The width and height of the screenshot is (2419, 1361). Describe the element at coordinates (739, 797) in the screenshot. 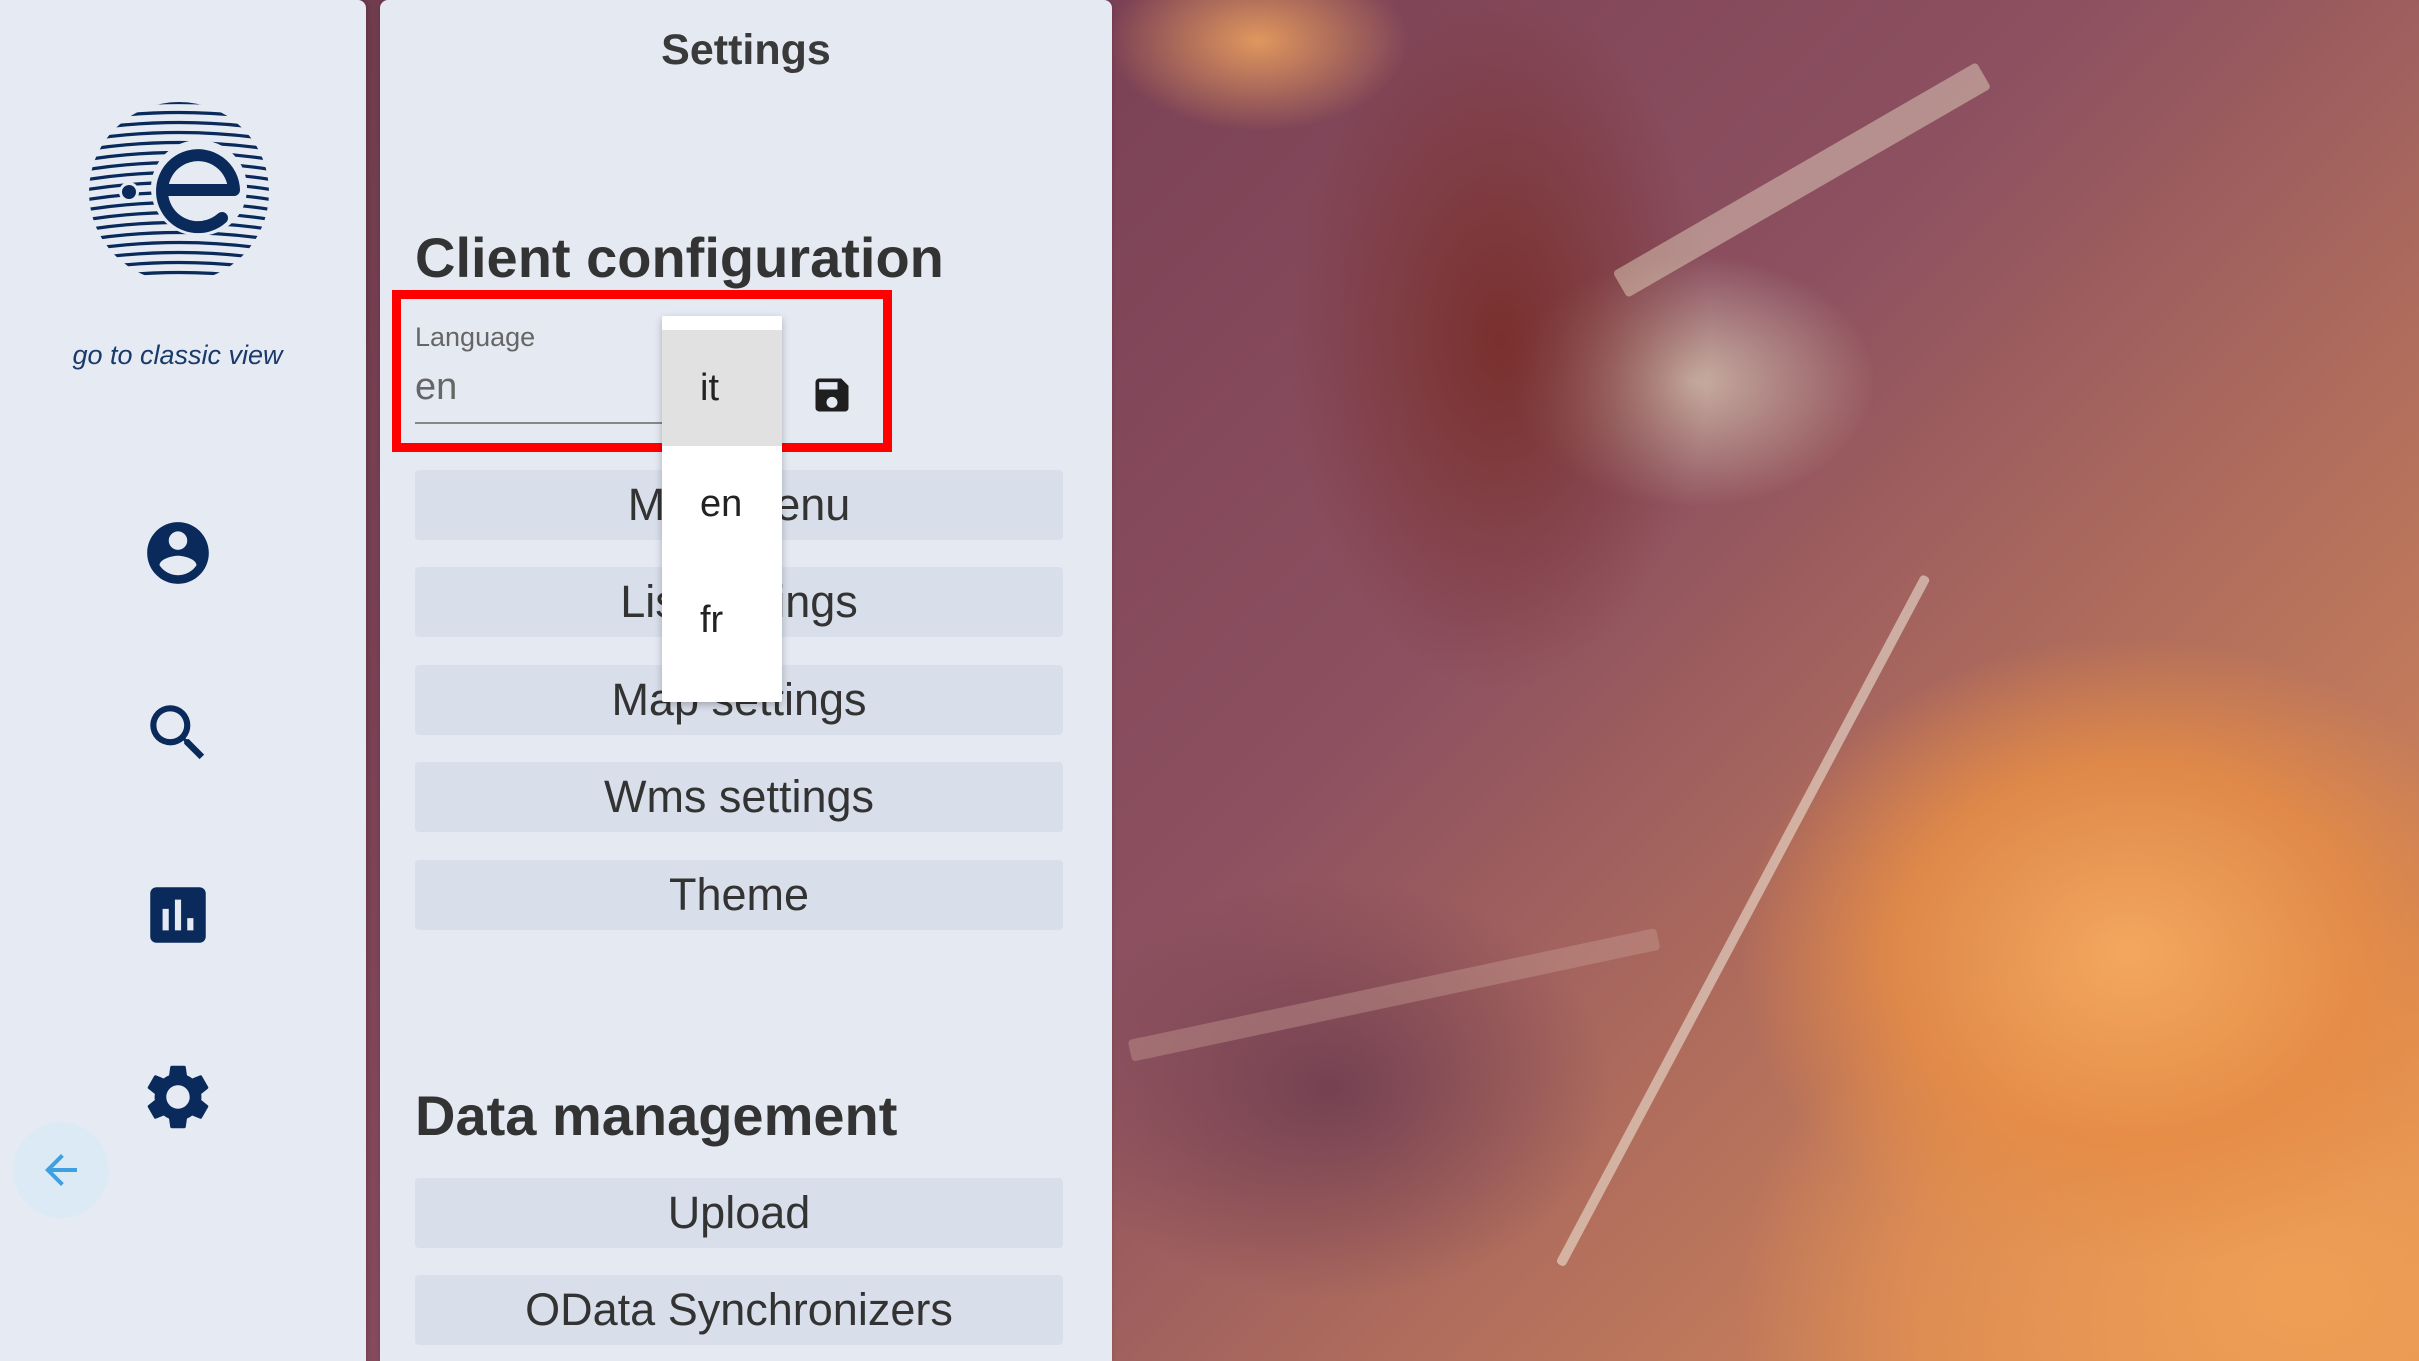

I see `wms-settings-button: Wms settings` at that location.